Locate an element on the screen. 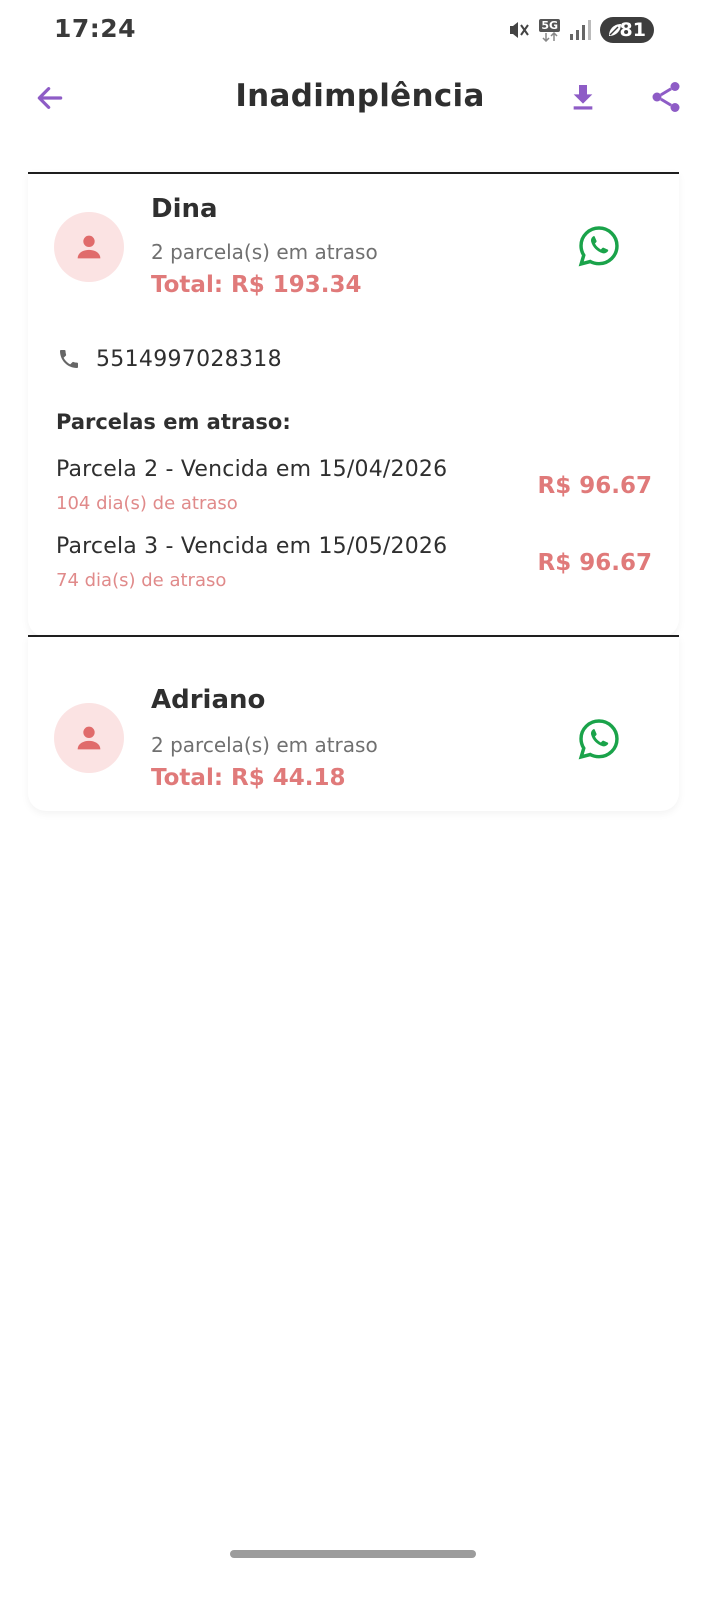  status-bar: 17:24 5G 81 is located at coordinates (360, 31).